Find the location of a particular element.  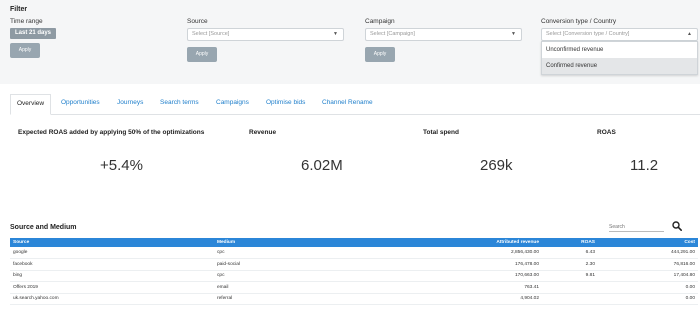

kpi-label-roas: ROAS is located at coordinates (606, 132).